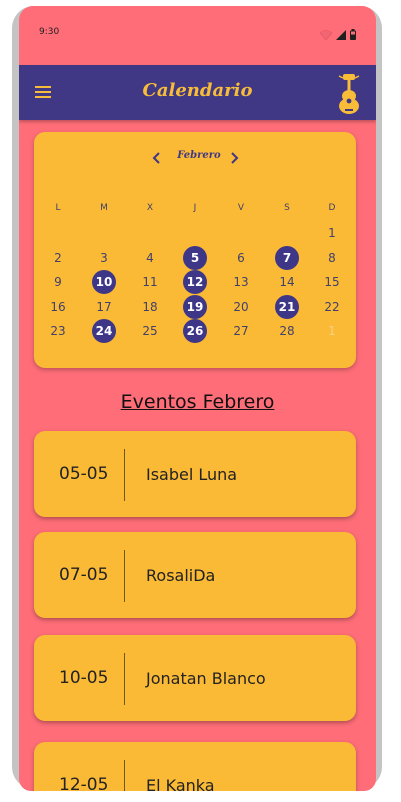 This screenshot has height=802, width=401. What do you see at coordinates (150, 258) in the screenshot?
I see `calendar-day: 4` at bounding box center [150, 258].